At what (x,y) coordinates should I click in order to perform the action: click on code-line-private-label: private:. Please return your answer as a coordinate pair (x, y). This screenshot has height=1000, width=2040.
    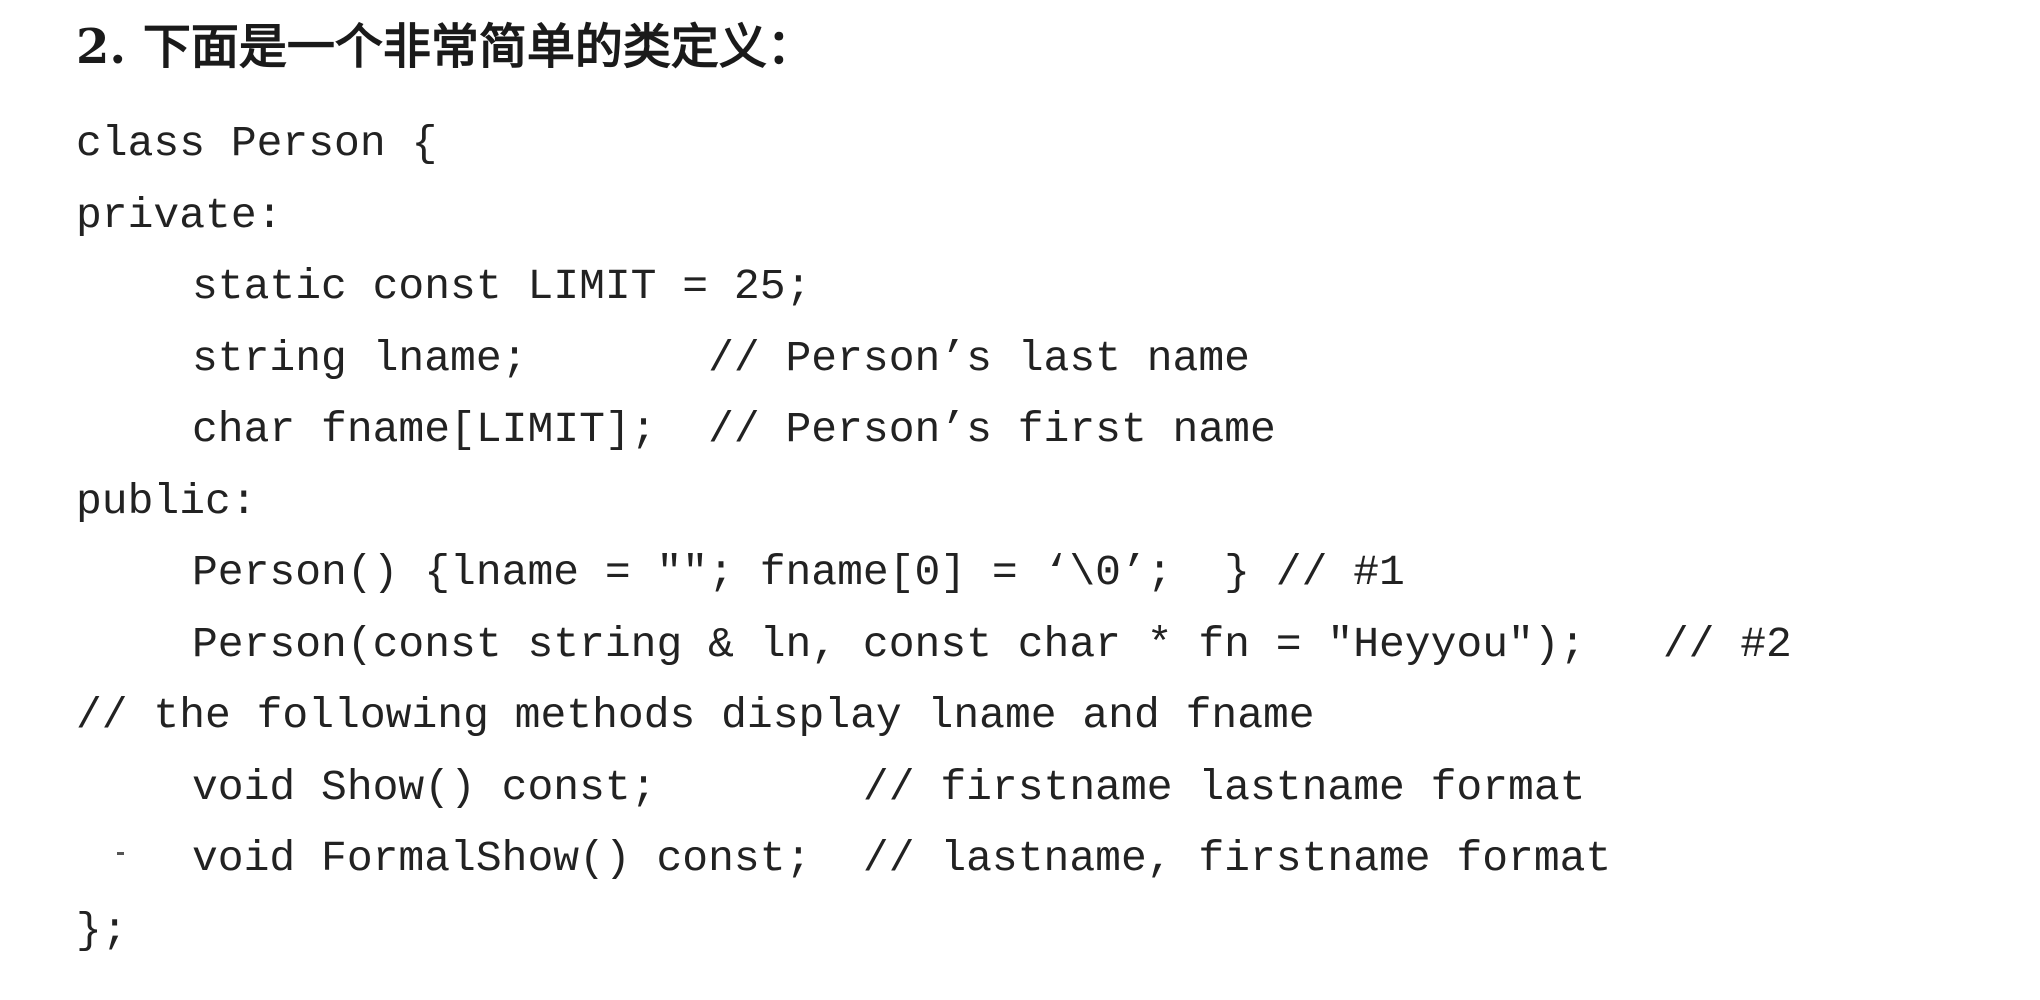
    Looking at the image, I should click on (179, 215).